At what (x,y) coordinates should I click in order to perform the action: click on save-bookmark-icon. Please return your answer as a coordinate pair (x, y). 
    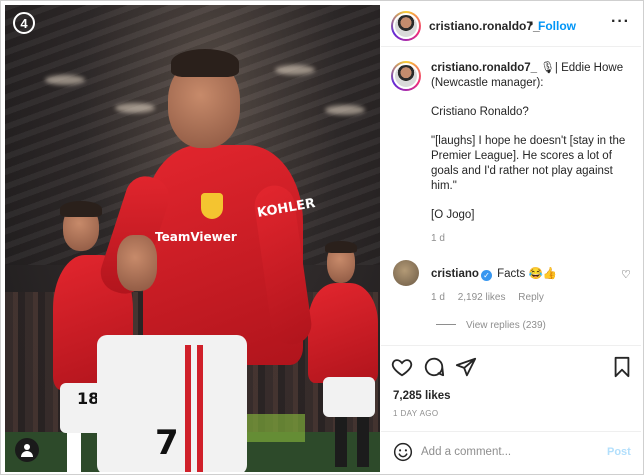
    Looking at the image, I should click on (622, 367).